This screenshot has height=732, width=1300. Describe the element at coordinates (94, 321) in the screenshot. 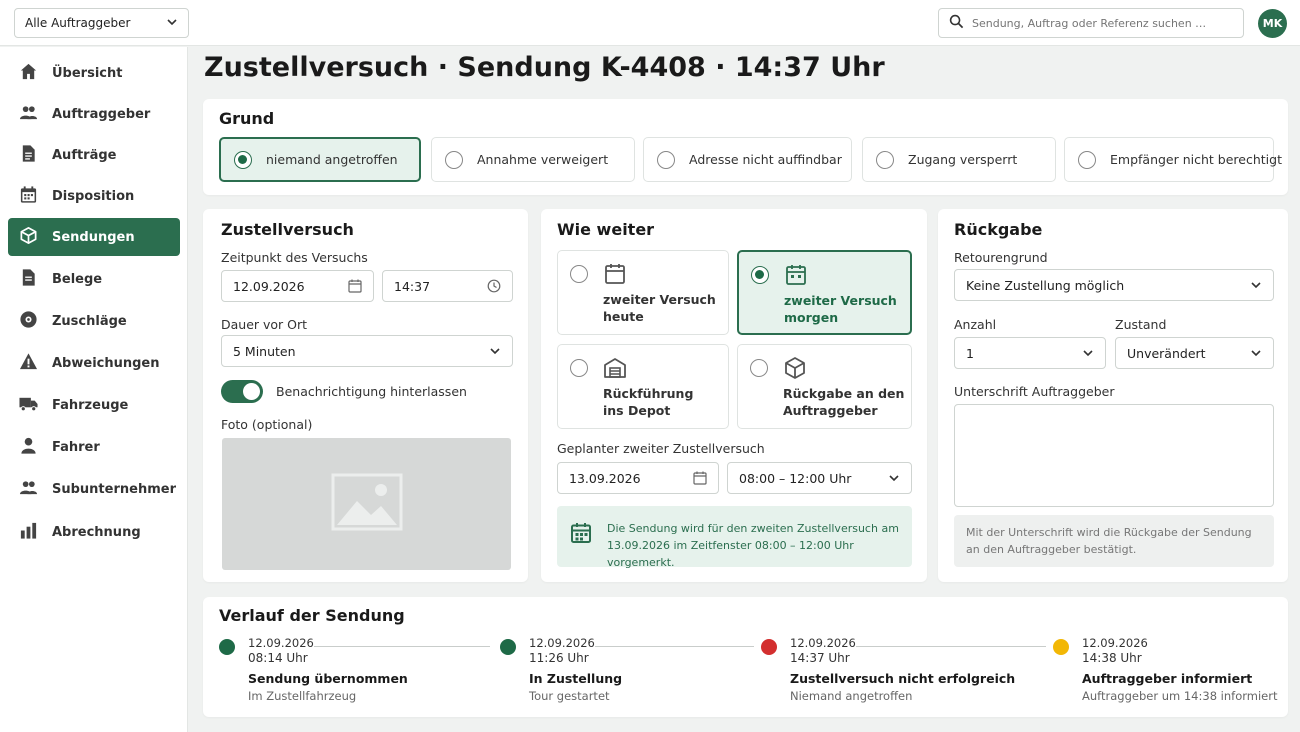

I see `sidebar-item-zuschlaege: Zuschläge` at that location.